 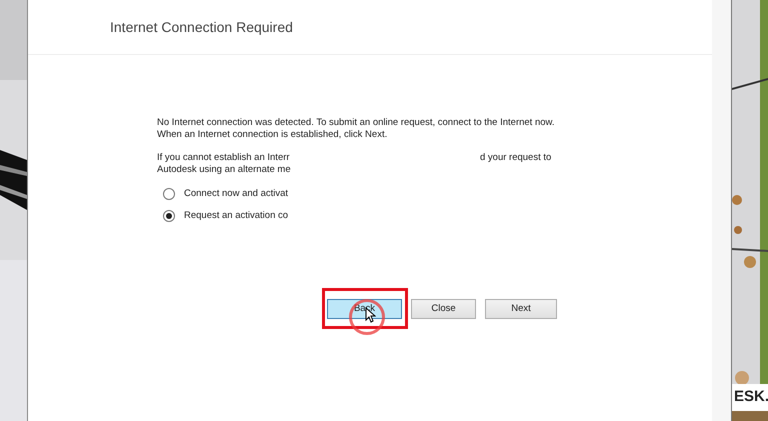 What do you see at coordinates (236, 216) in the screenshot?
I see `option-label: Request an activation co` at bounding box center [236, 216].